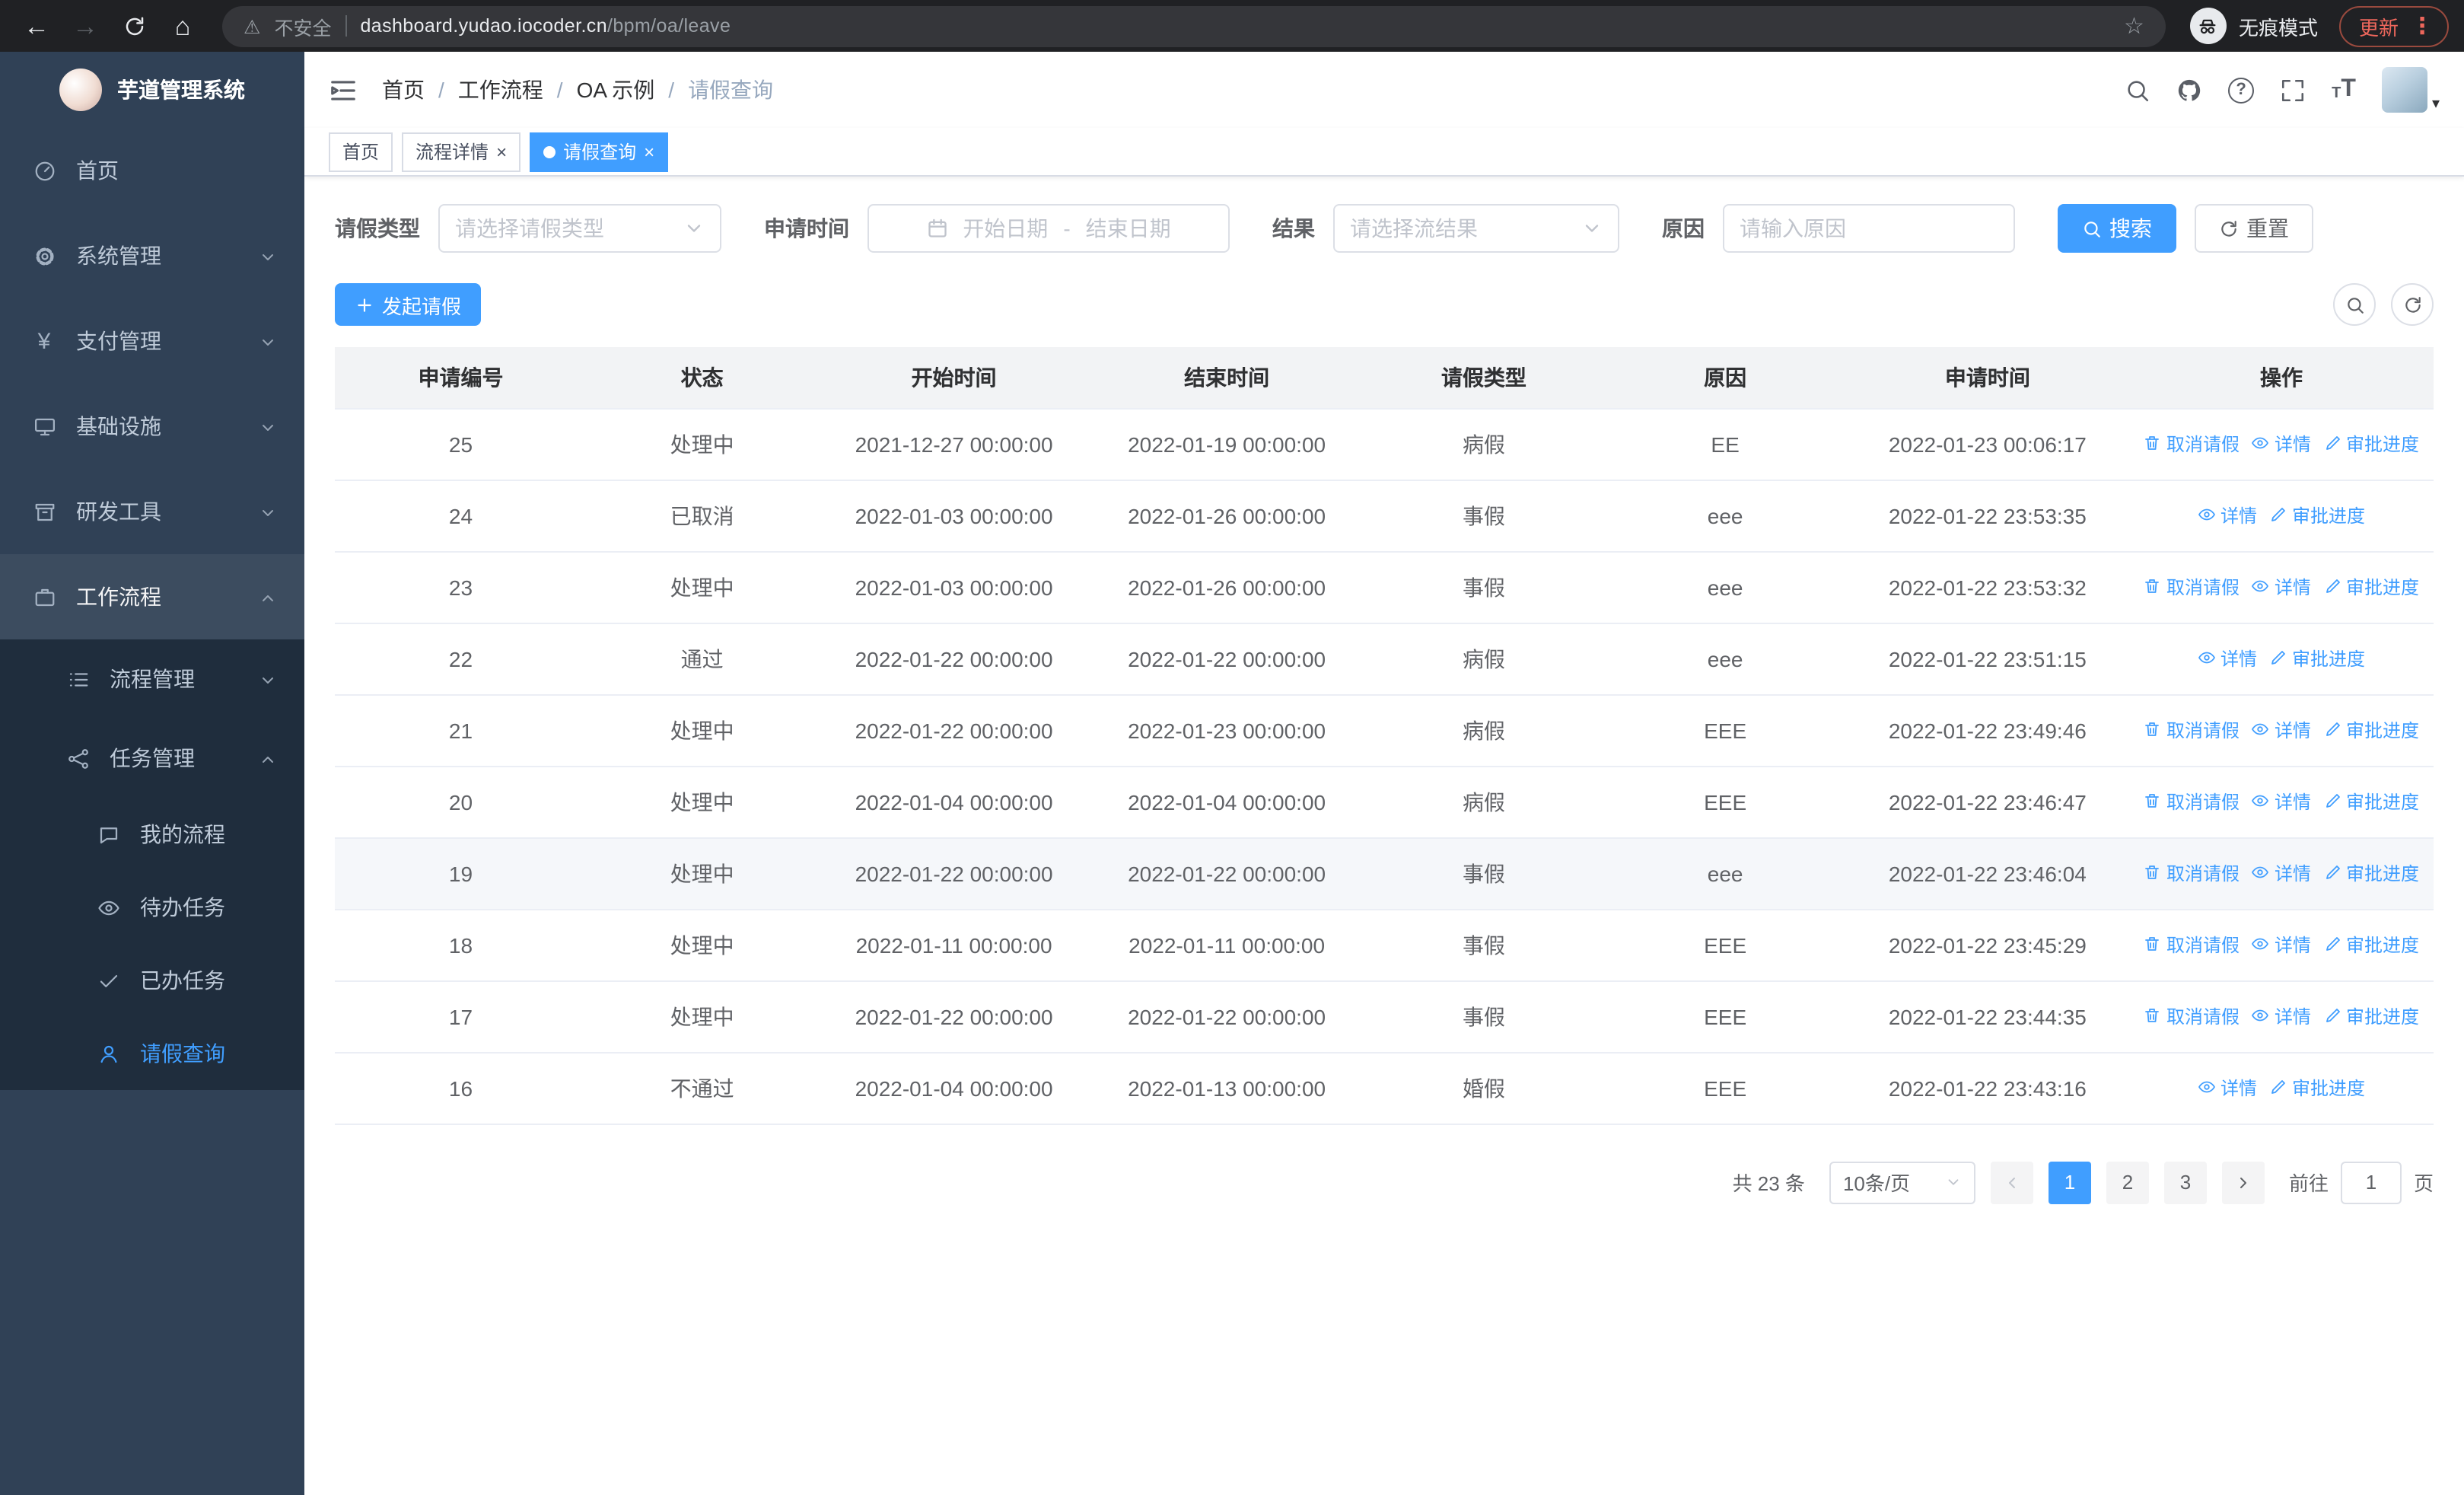  Describe the element at coordinates (152, 908) in the screenshot. I see `sidebar-item-todo-tasks: 待办任务` at that location.